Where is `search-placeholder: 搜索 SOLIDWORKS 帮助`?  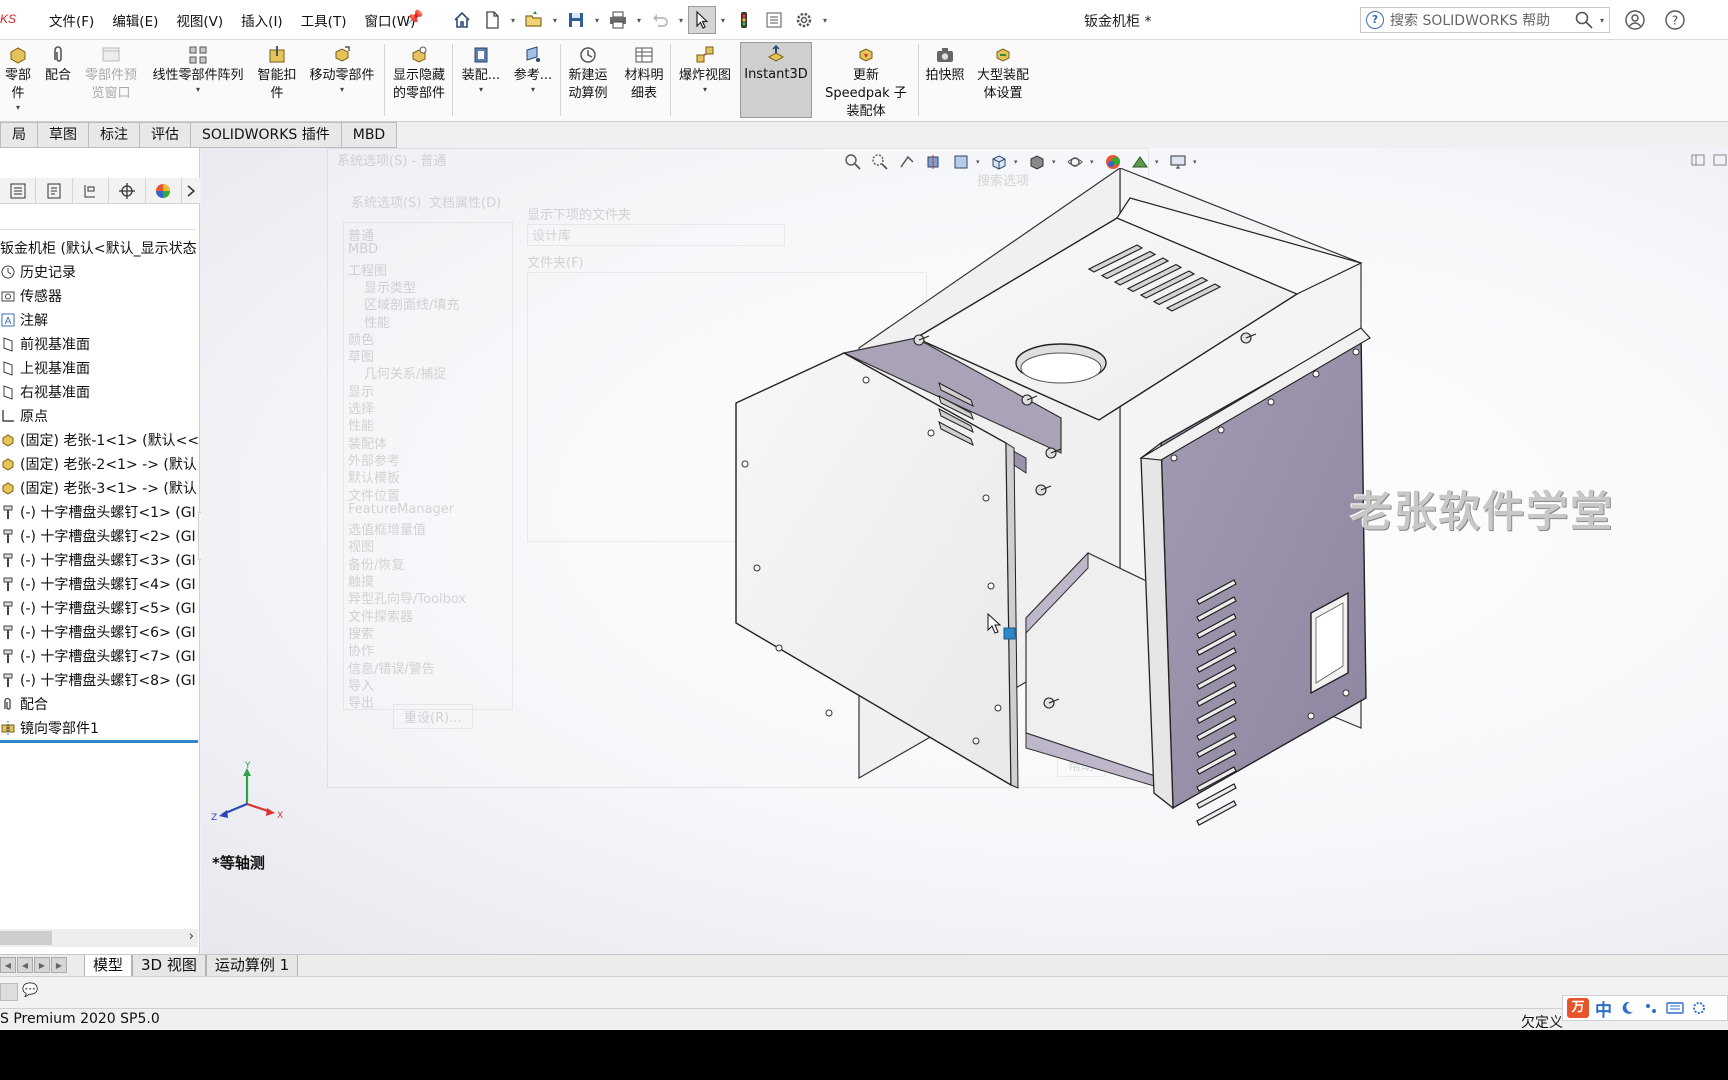 search-placeholder: 搜索 SOLIDWORKS 帮助 is located at coordinates (1481, 20).